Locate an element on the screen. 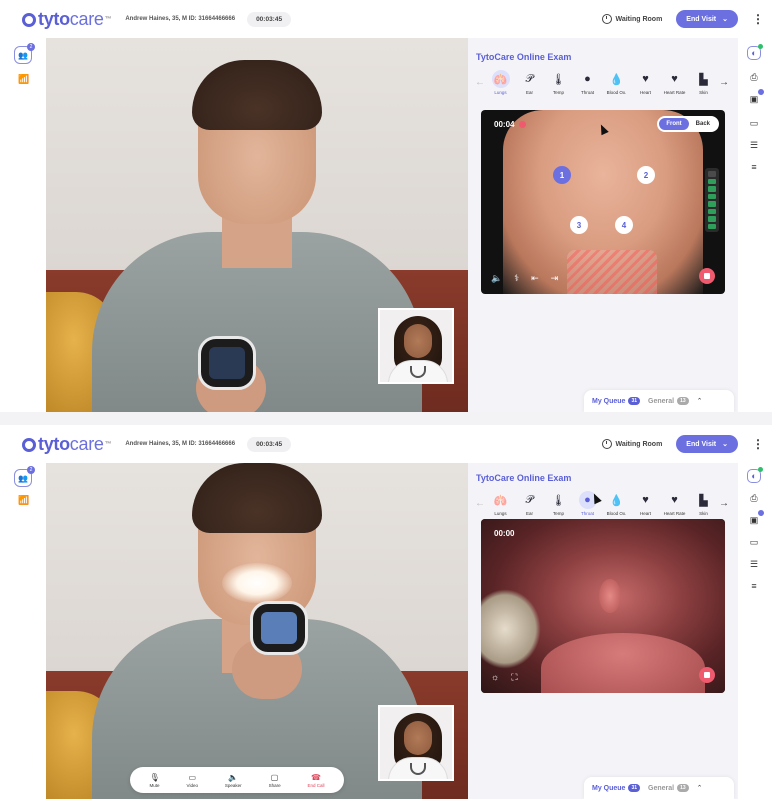  queue-tabs: My Queue 31 General 13 ⌃ is located at coordinates (659, 788).